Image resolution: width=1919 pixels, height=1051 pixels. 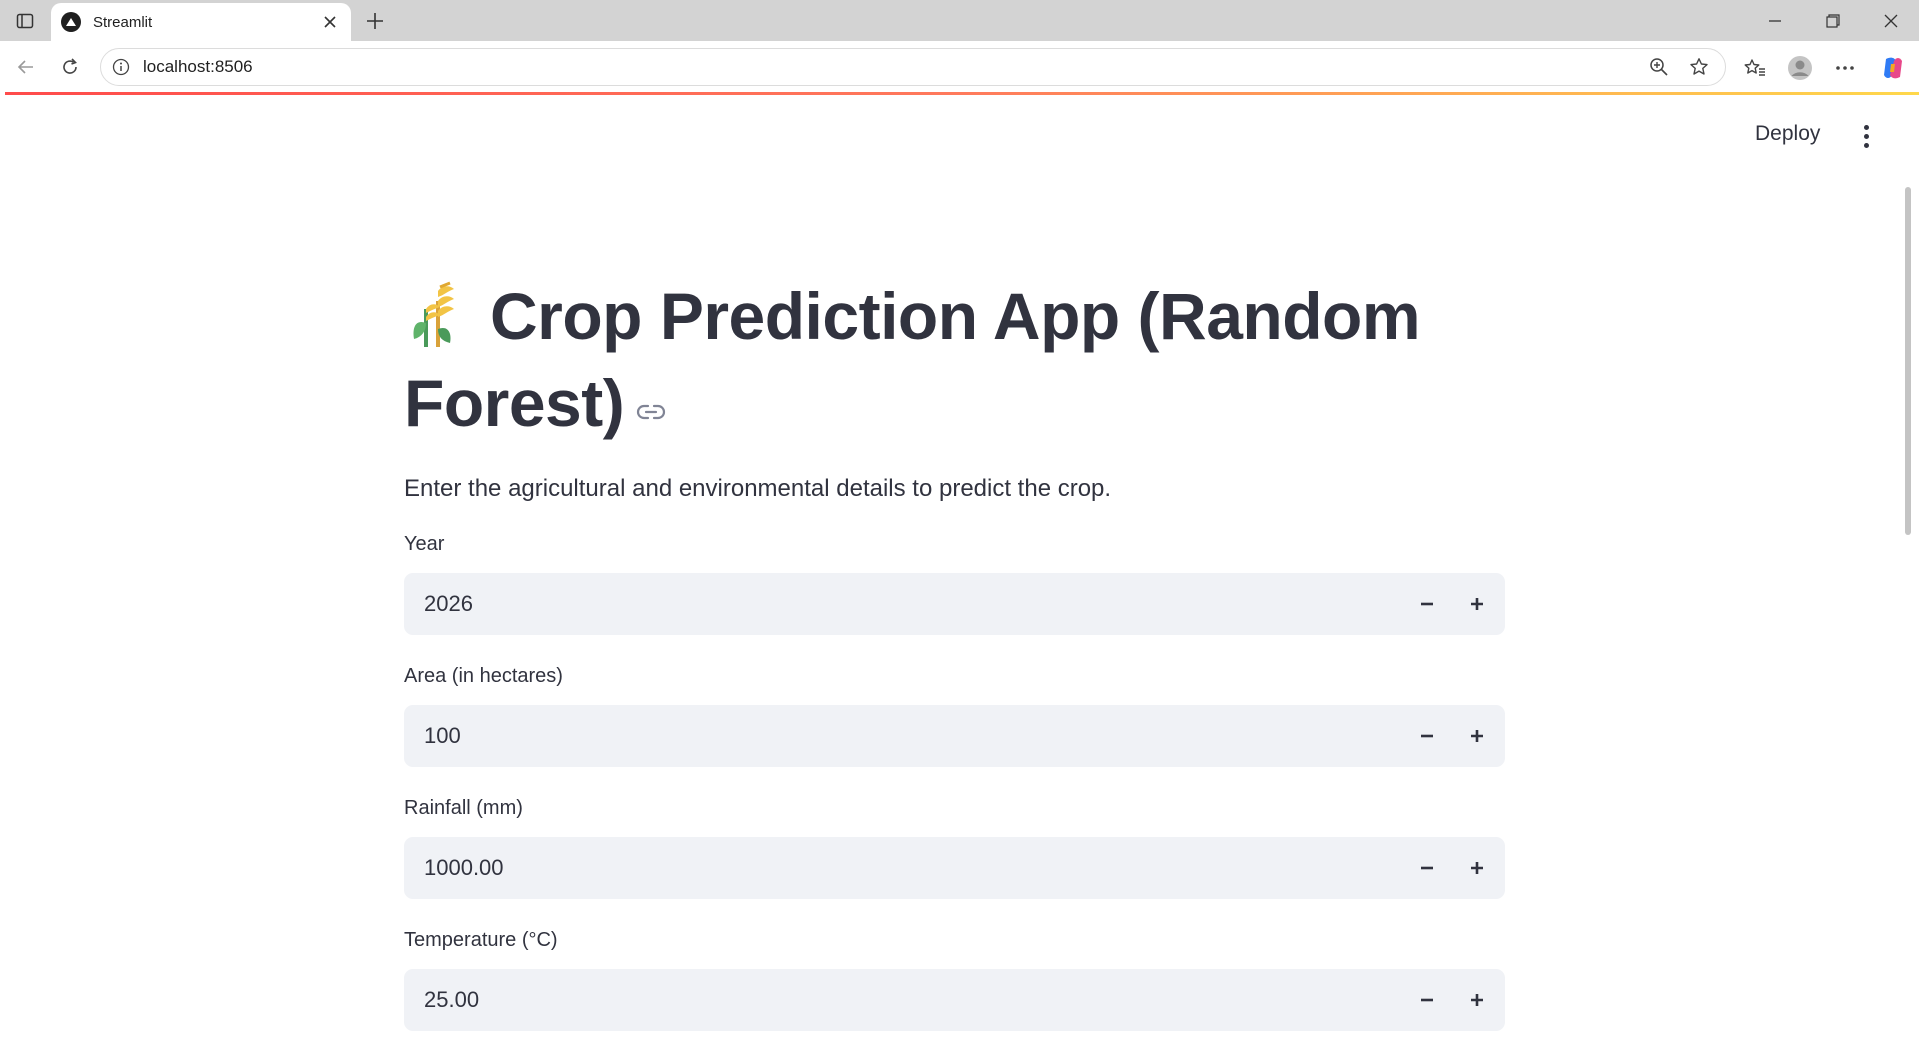 I want to click on temperature-input, so click(x=903, y=1000).